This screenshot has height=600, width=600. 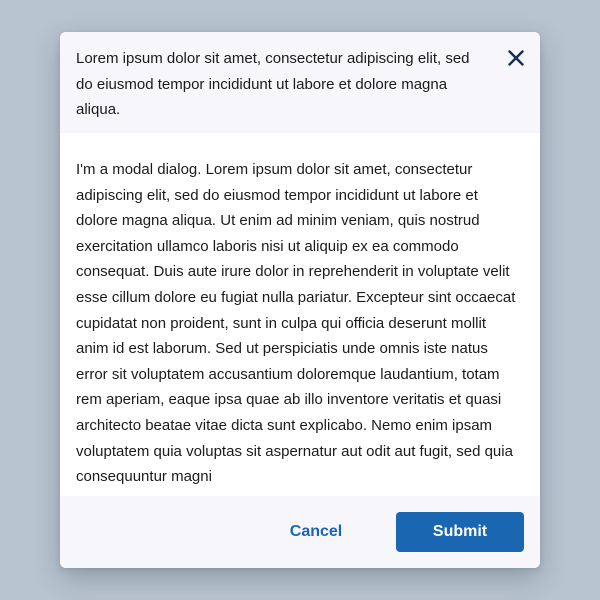 I want to click on close-icon, so click(x=516, y=58).